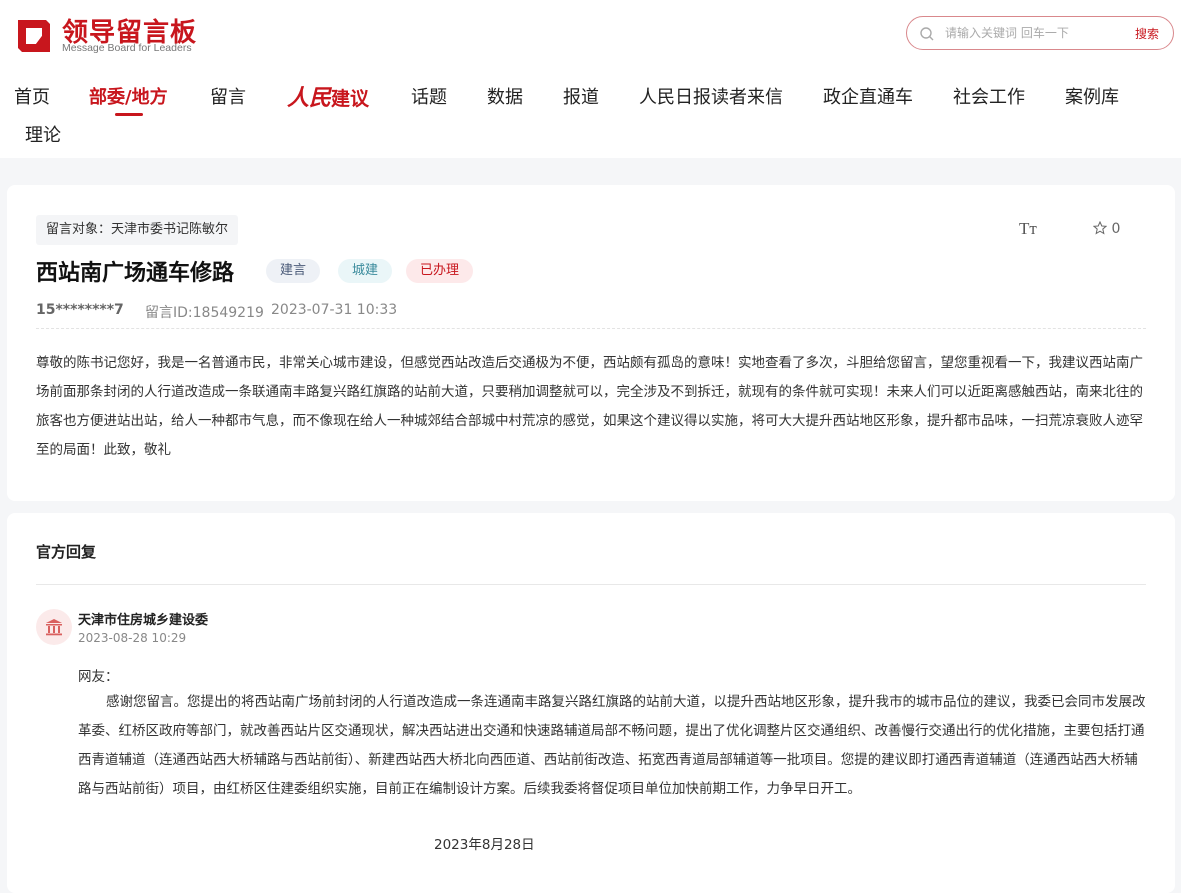 The image size is (1181, 893). Describe the element at coordinates (129, 114) in the screenshot. I see `nav-active-indicator` at that location.